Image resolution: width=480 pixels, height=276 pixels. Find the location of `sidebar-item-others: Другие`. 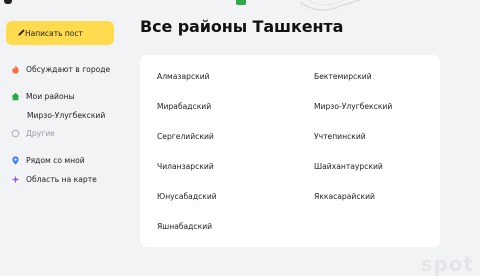

sidebar-item-others: Другие is located at coordinates (33, 133).